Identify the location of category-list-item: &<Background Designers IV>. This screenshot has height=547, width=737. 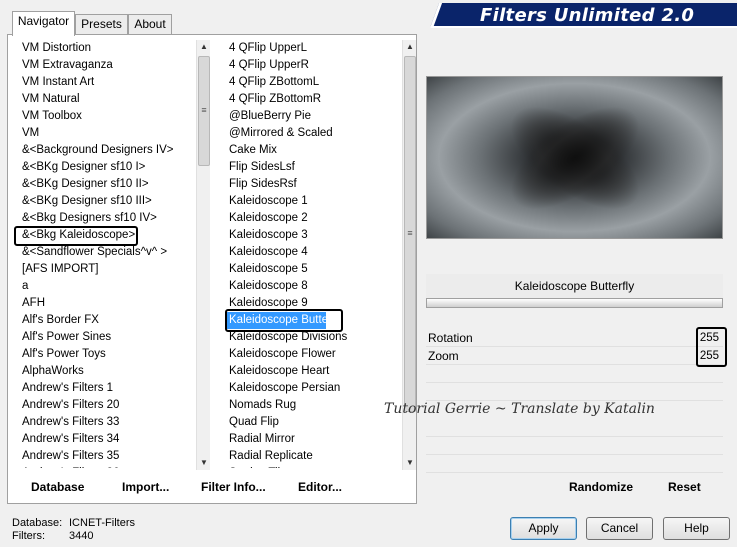
(107, 150).